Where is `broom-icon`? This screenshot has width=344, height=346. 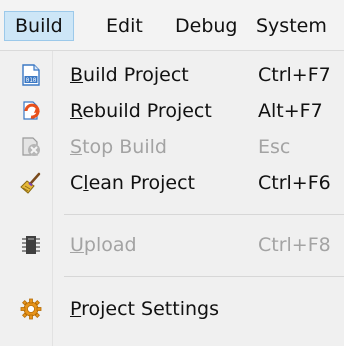 broom-icon is located at coordinates (31, 183).